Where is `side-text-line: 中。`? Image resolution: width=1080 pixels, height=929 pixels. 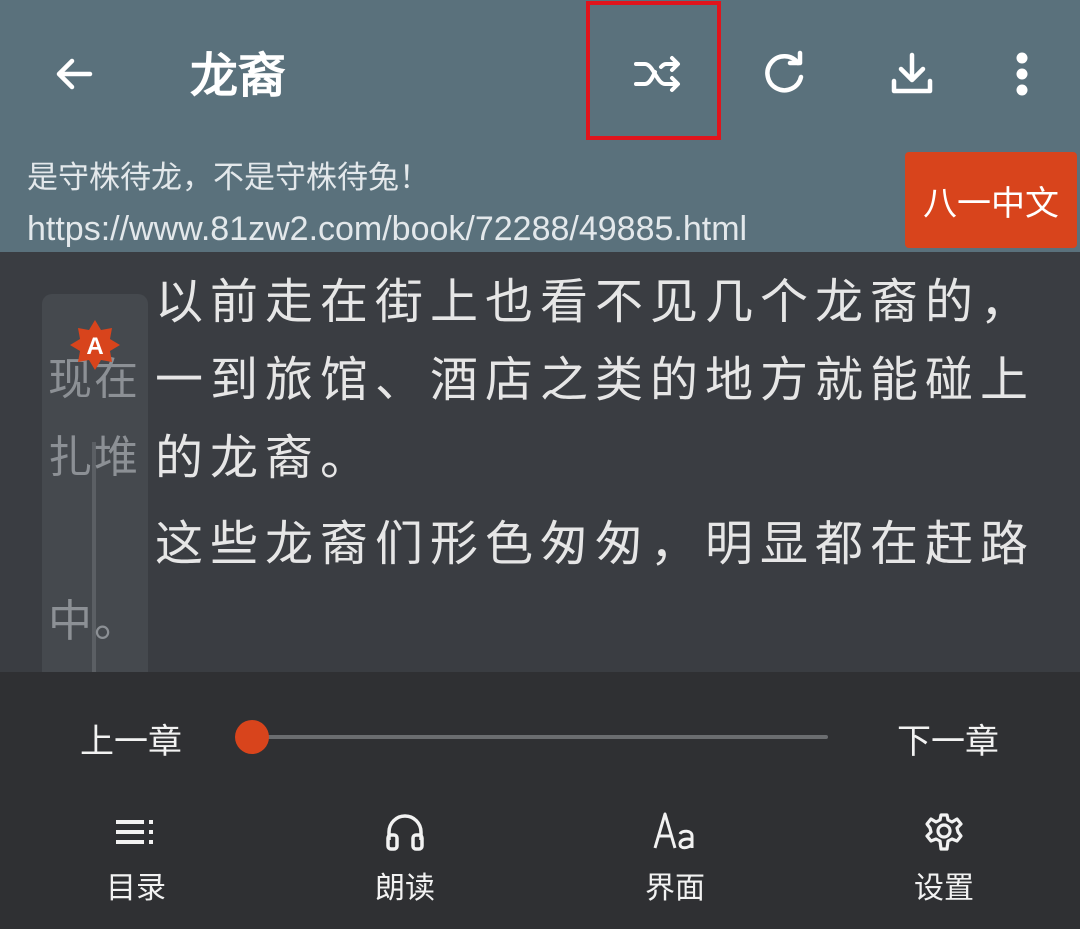
side-text-line: 中。 is located at coordinates (94, 621).